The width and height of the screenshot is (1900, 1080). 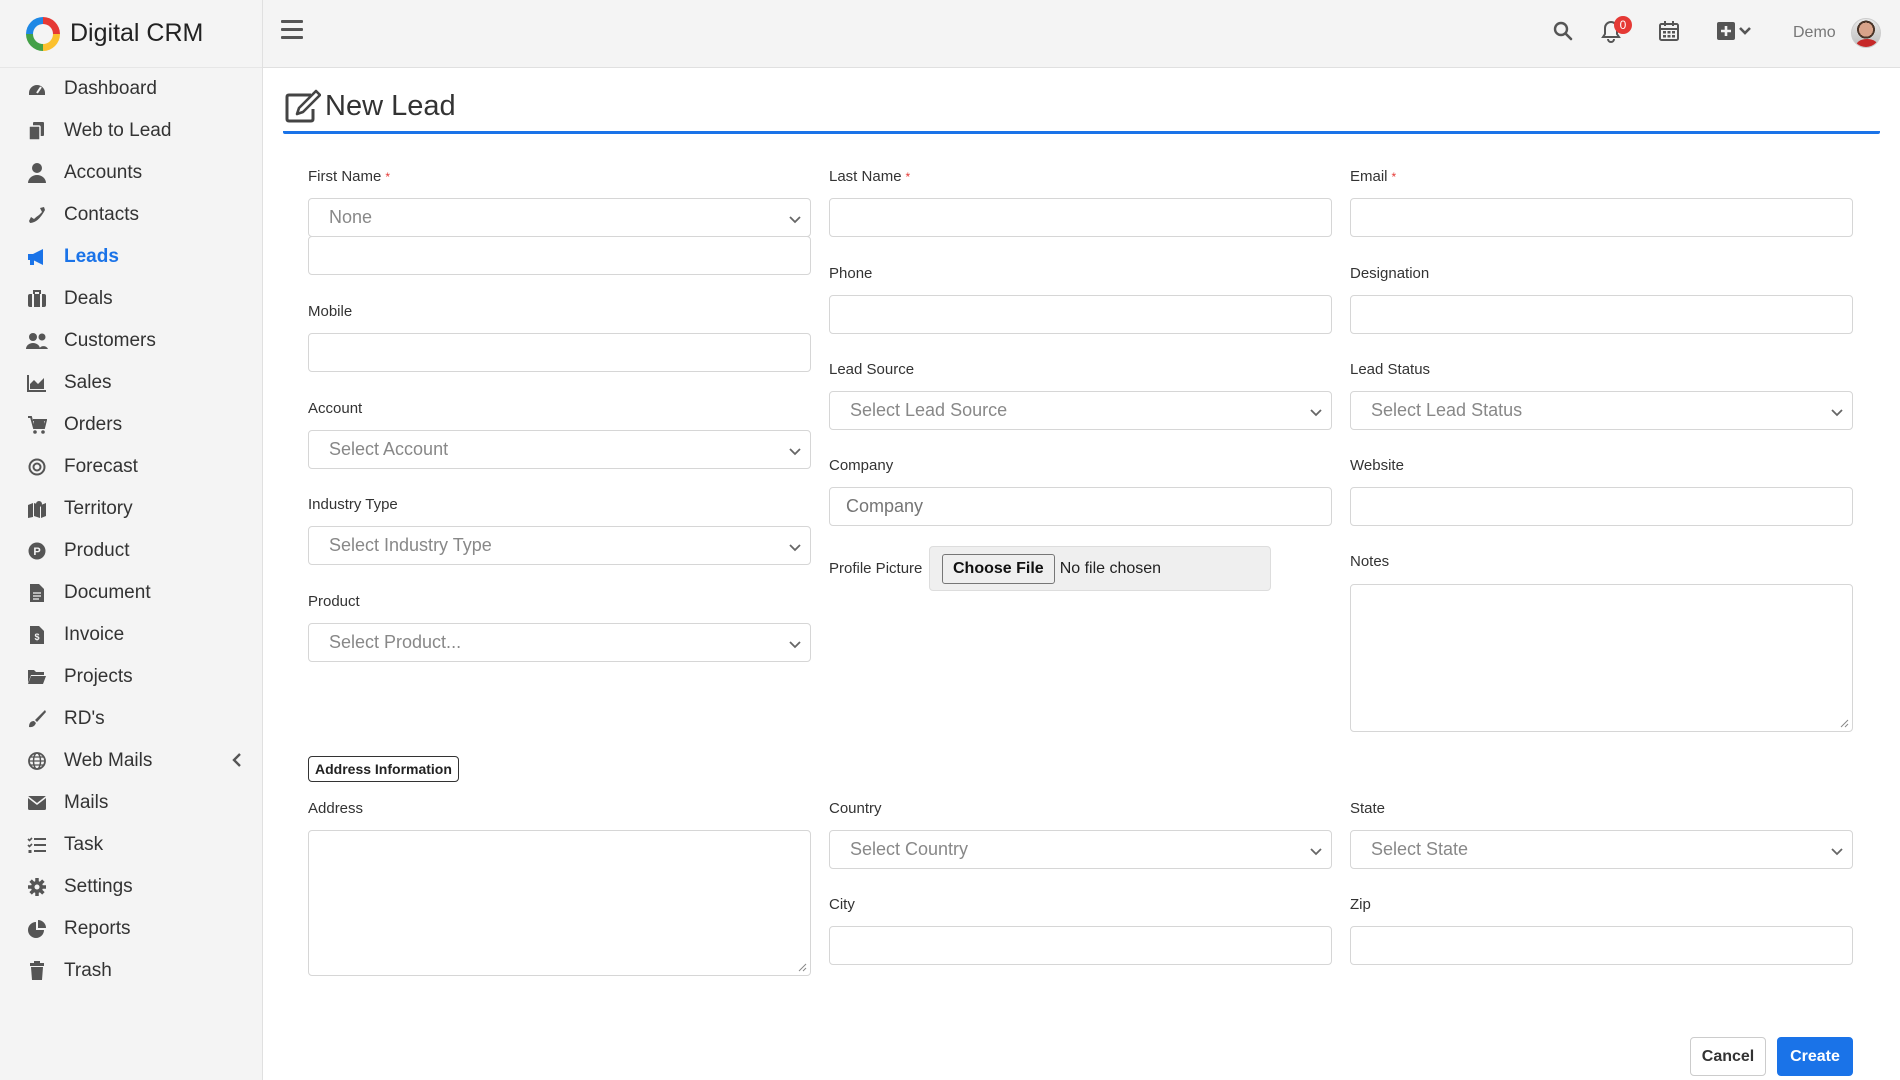 I want to click on first-name-input, so click(x=559, y=255).